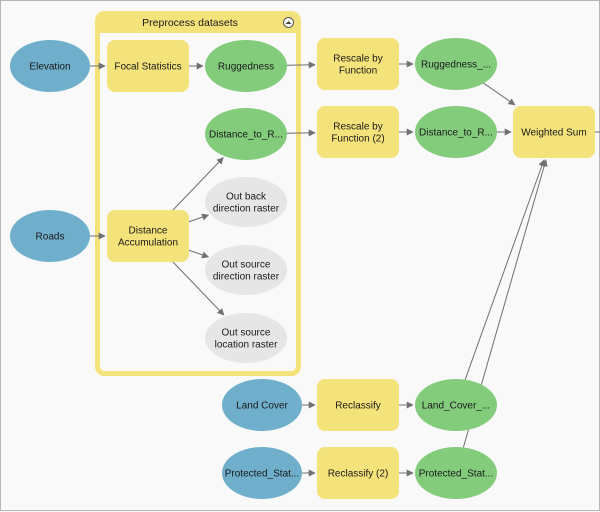 The width and height of the screenshot is (600, 512). I want to click on node-reclassify2: Reclassify (2), so click(358, 473).